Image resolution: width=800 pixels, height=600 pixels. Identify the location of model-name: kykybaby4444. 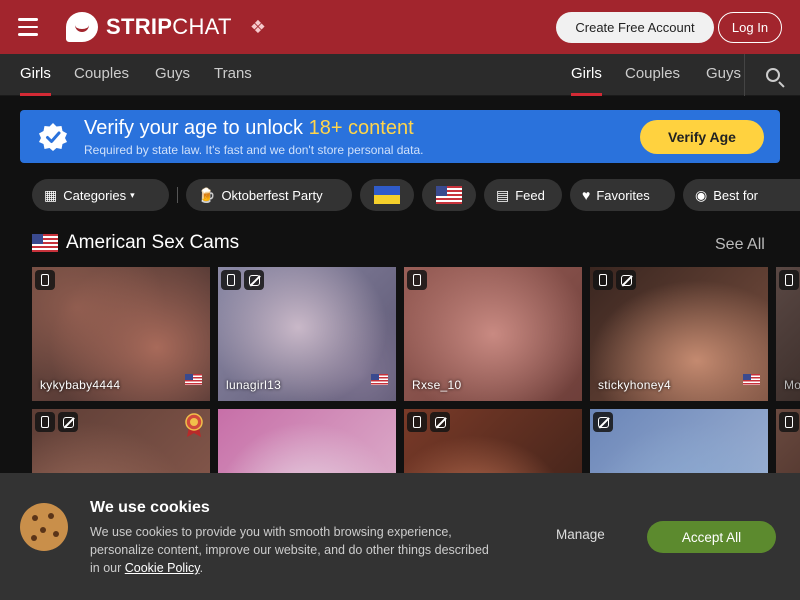
(80, 385).